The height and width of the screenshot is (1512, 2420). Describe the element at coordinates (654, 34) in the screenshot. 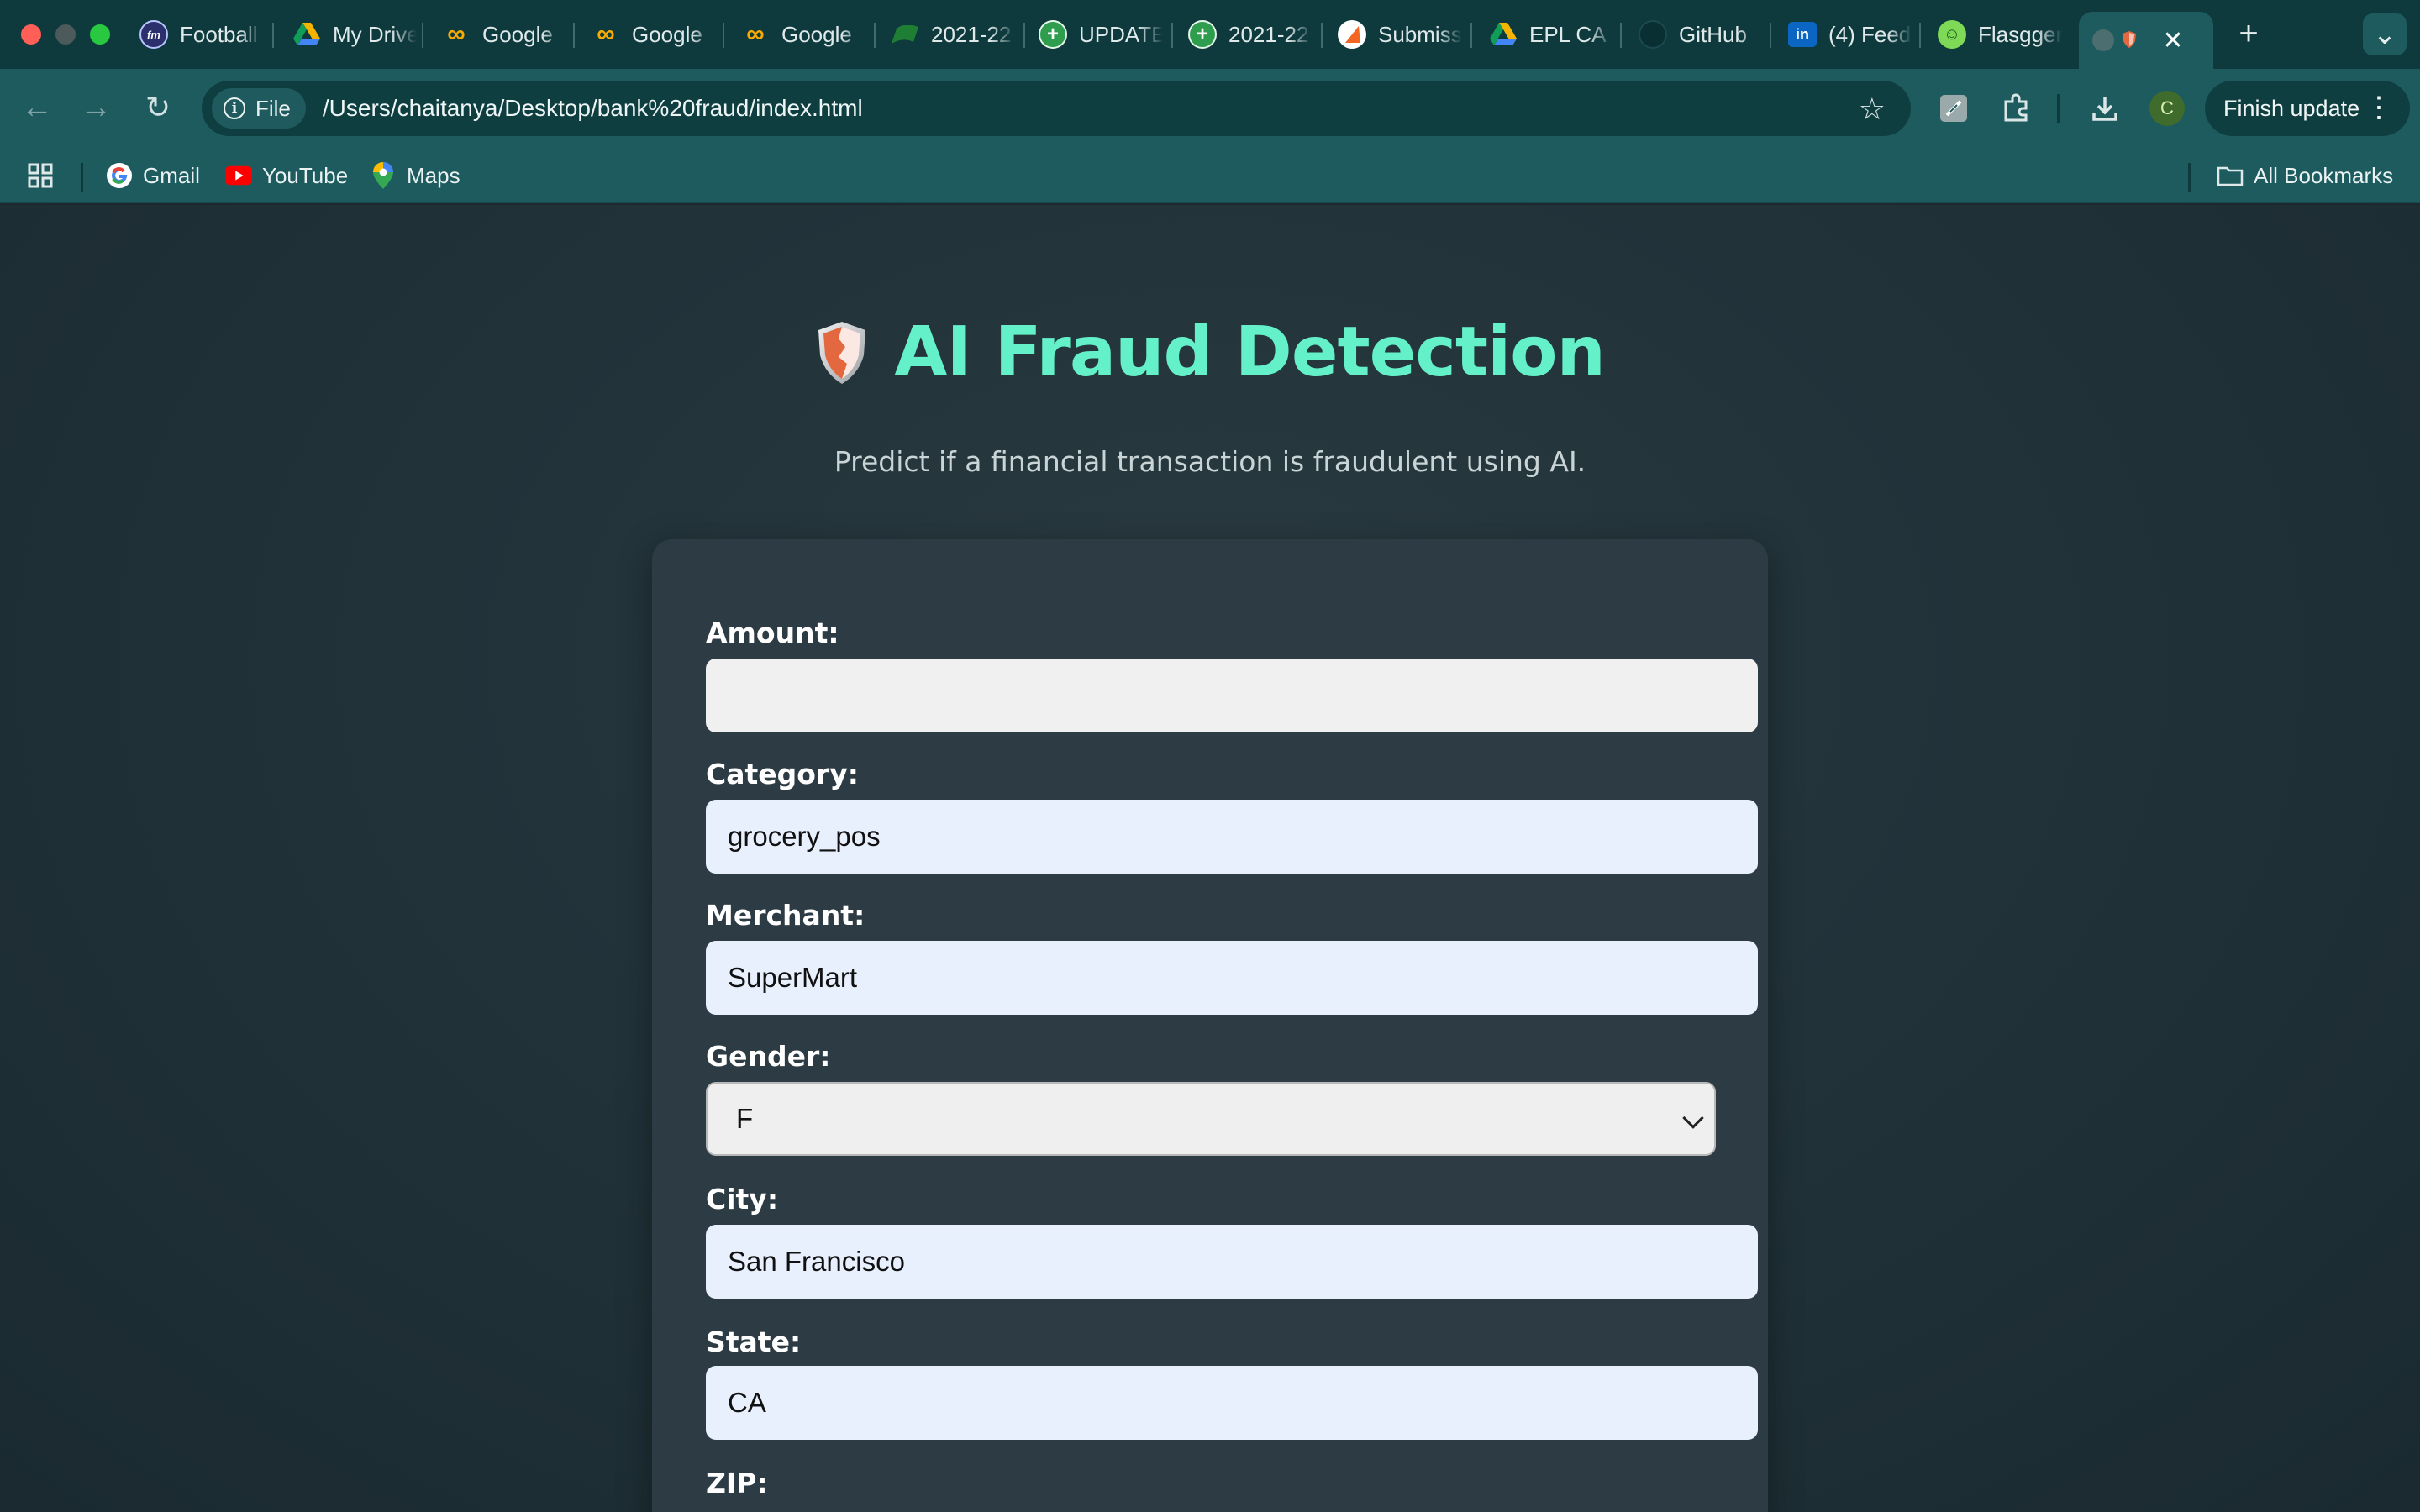

I see `tab-google-colab-2: ∞ Google` at that location.